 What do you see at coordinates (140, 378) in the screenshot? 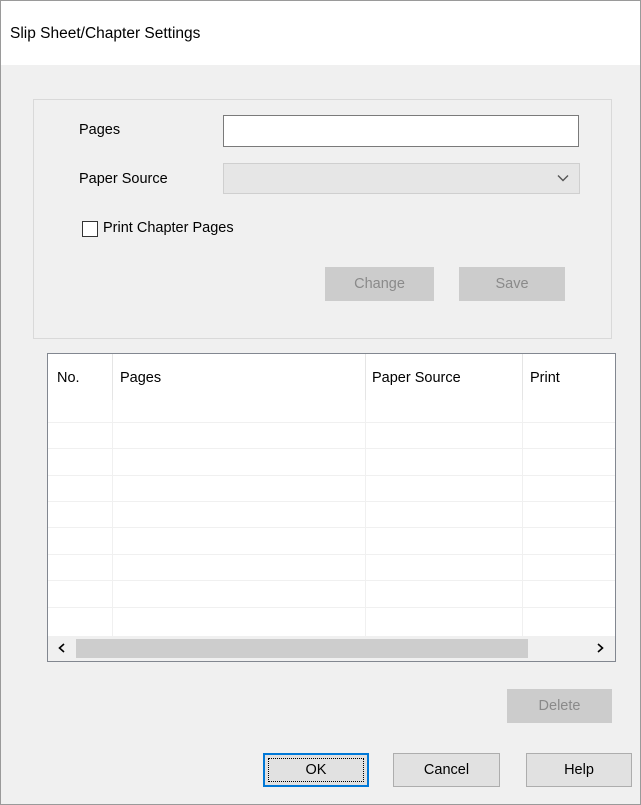
I see `column-header-pages: Pages` at bounding box center [140, 378].